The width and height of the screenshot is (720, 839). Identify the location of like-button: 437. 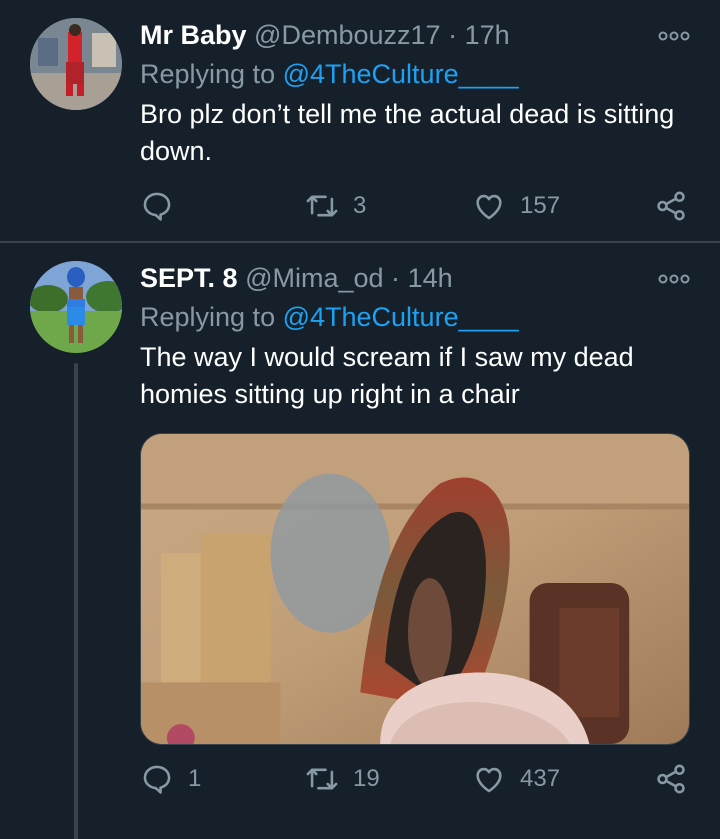
(516, 779).